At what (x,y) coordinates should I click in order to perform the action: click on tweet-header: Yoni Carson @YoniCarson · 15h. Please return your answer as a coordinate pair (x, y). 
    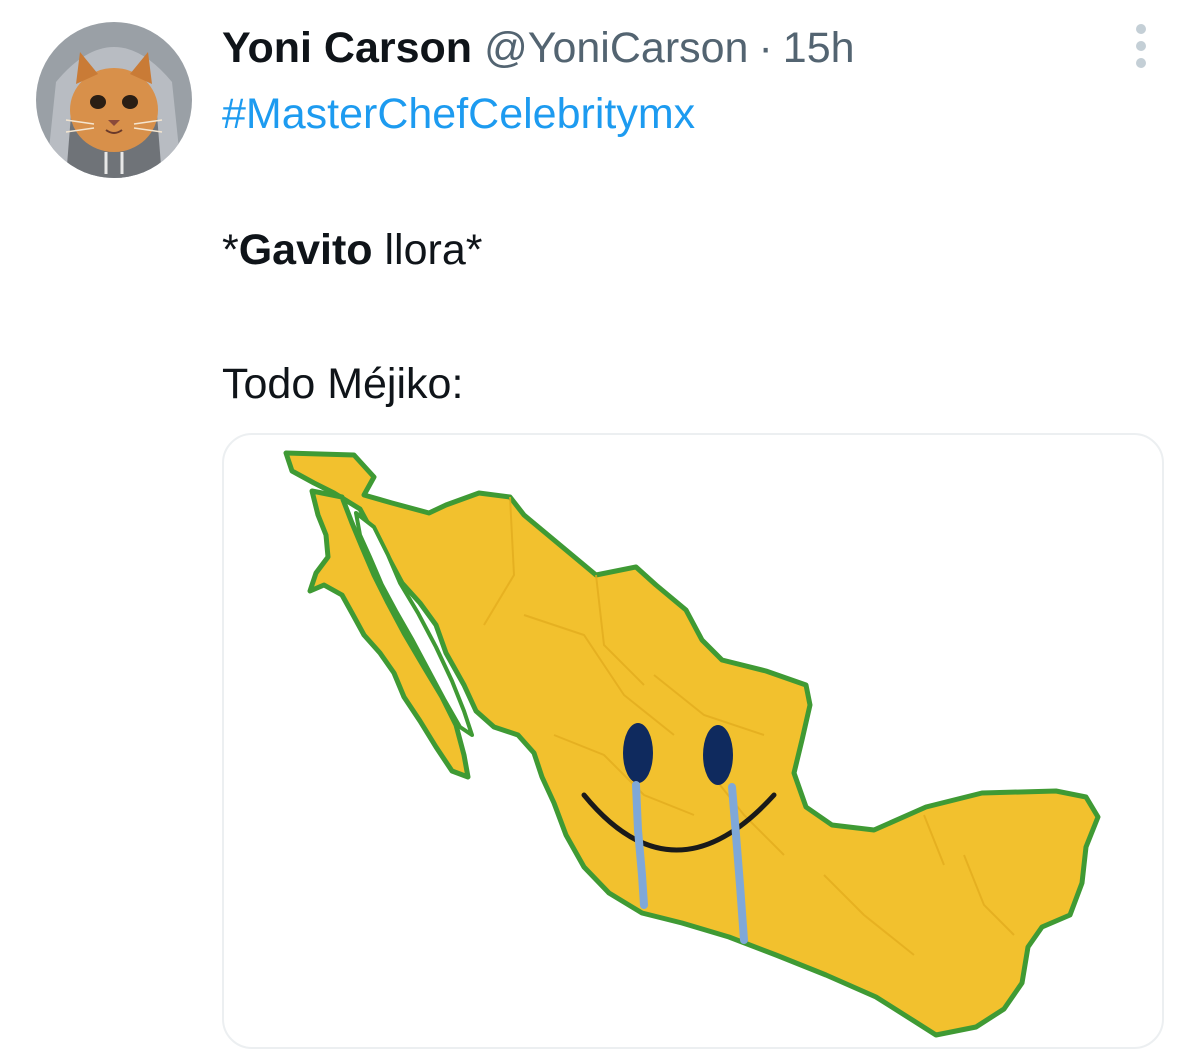
    Looking at the image, I should click on (538, 48).